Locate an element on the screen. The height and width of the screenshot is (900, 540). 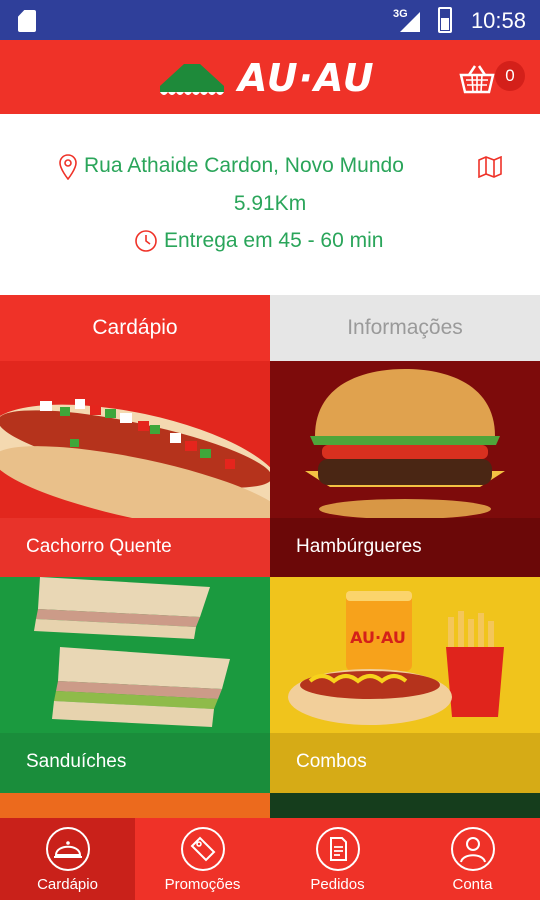
cart-count-badge: 0 is located at coordinates (510, 76).